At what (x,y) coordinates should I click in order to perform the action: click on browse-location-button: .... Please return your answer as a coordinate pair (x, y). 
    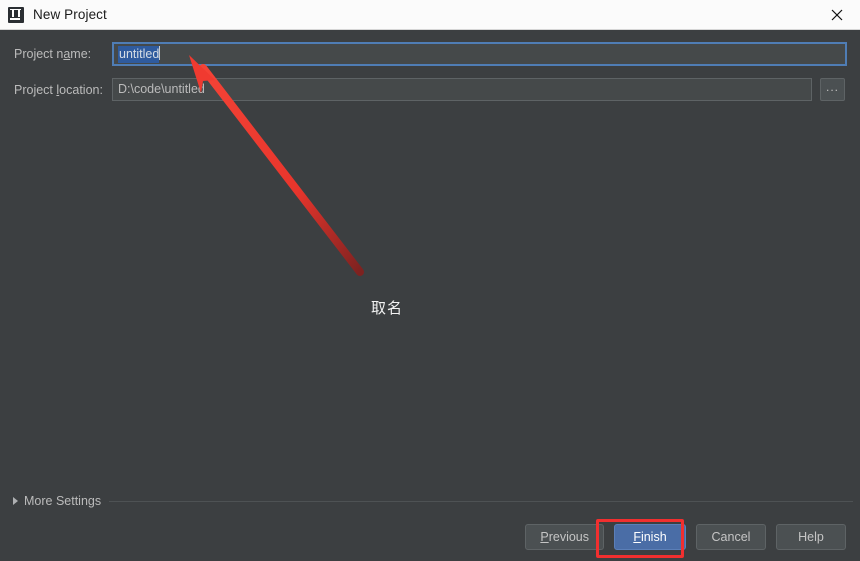
    Looking at the image, I should click on (832, 89).